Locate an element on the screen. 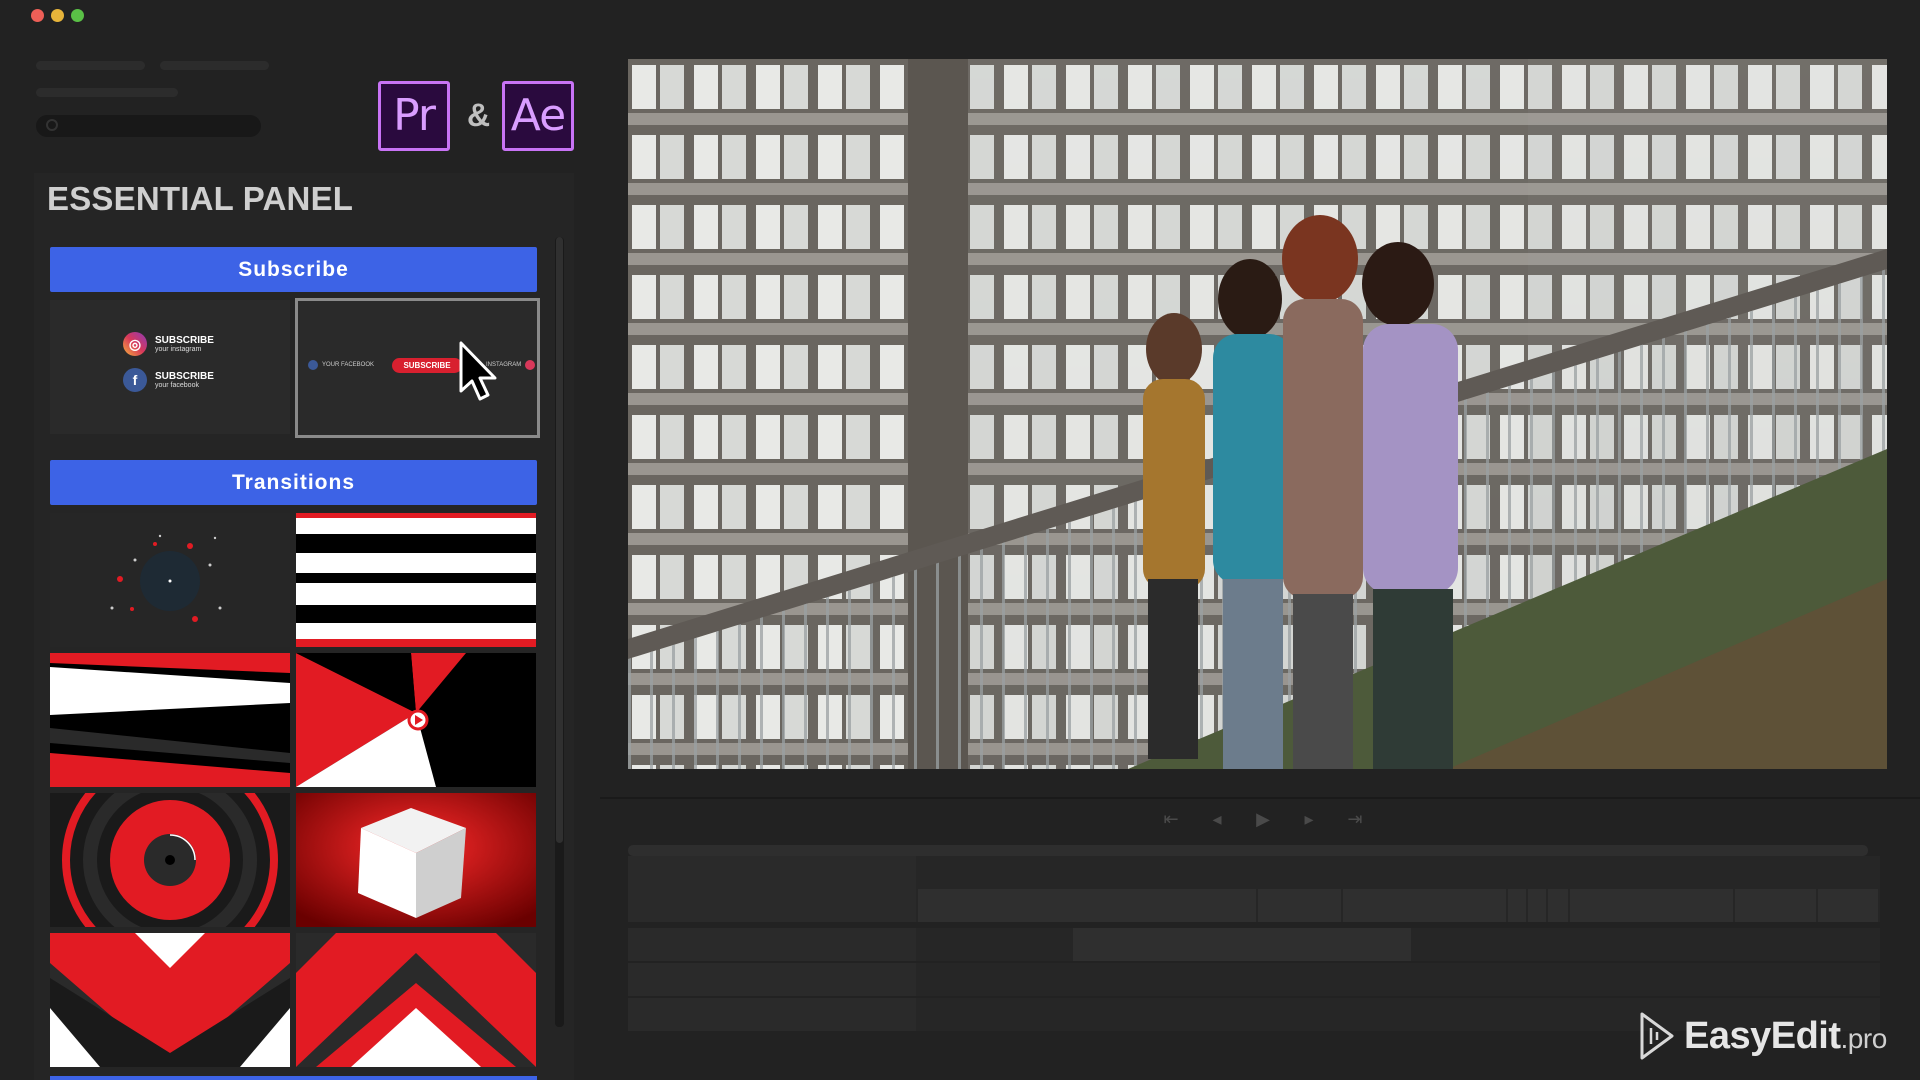 The width and height of the screenshot is (1920, 1080). subscribe-section-button: Subscribe is located at coordinates (293, 269).